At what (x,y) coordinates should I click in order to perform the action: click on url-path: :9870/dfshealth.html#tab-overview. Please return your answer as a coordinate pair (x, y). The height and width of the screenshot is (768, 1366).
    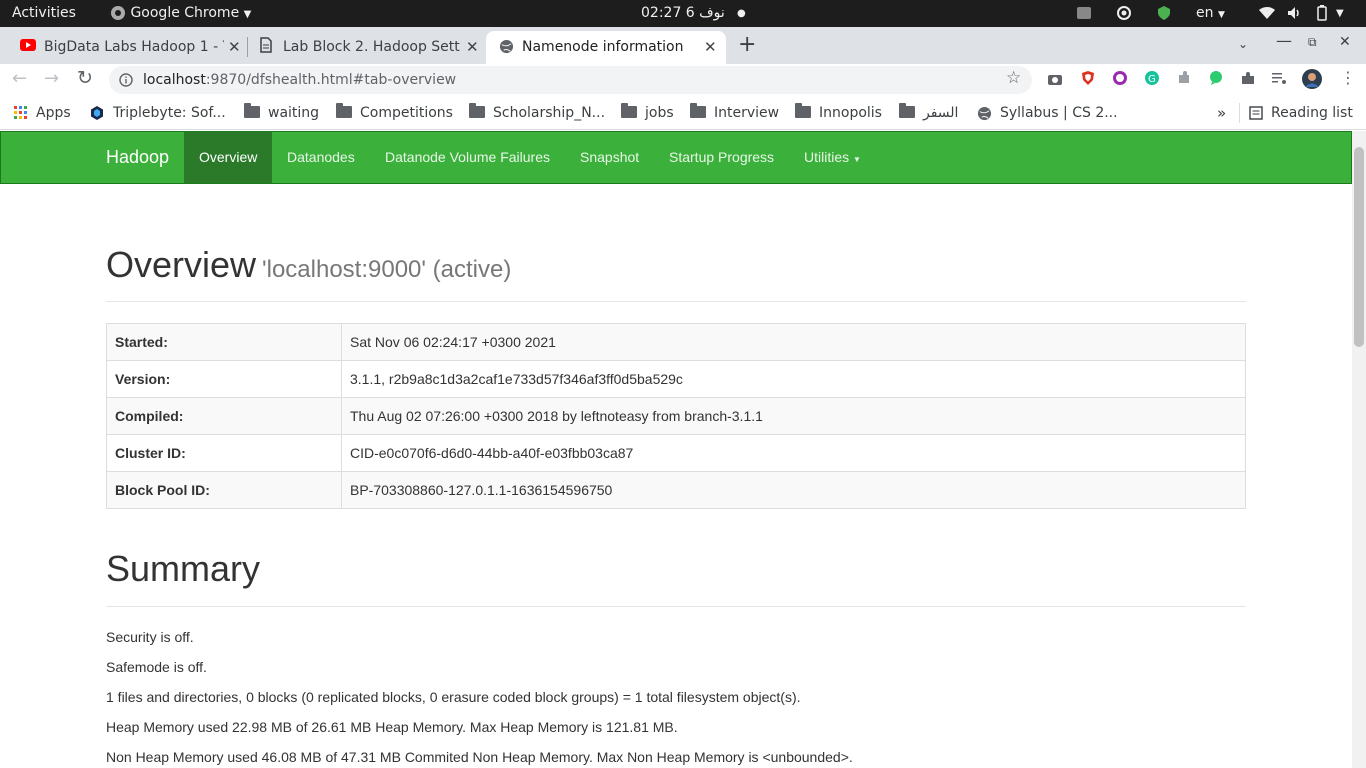
    Looking at the image, I should click on (331, 80).